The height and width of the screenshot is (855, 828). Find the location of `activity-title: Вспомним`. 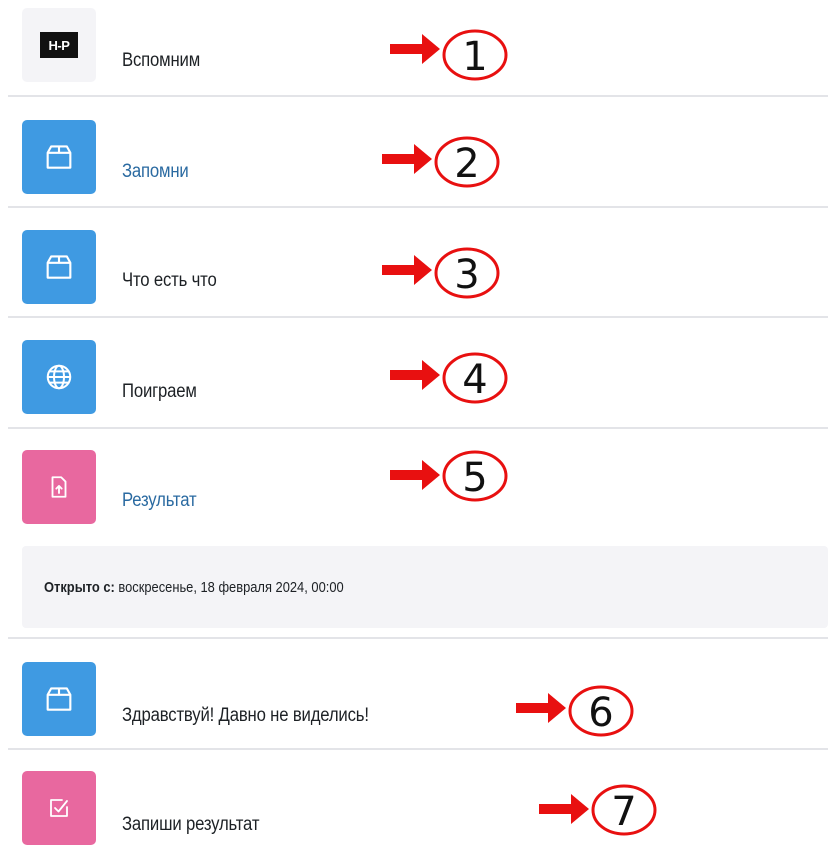

activity-title: Вспомним is located at coordinates (161, 61).